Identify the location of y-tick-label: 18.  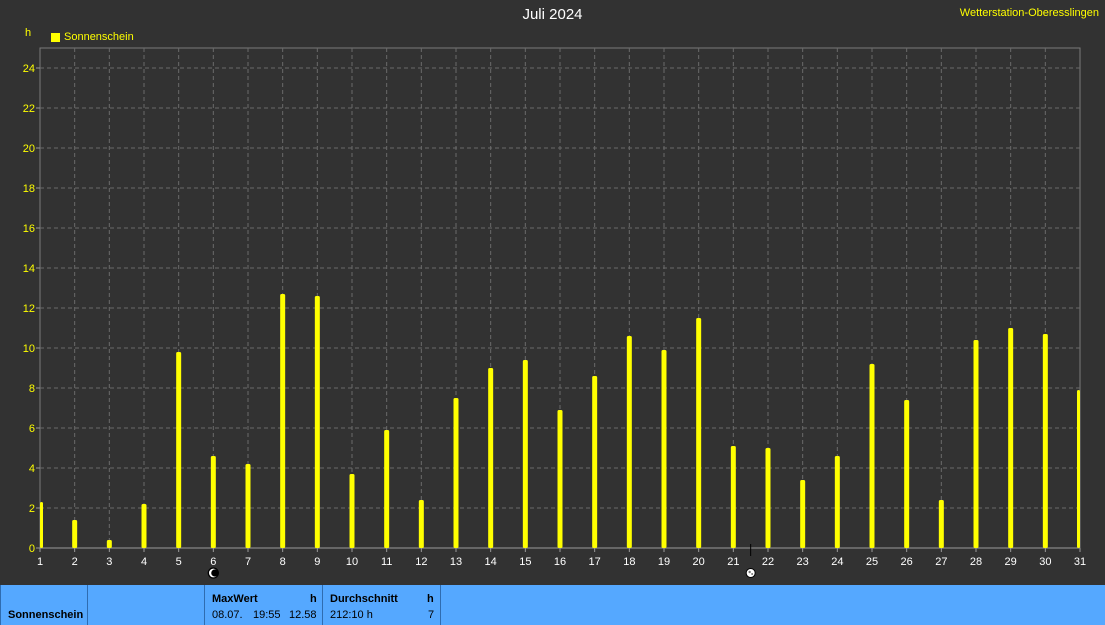
(29, 189).